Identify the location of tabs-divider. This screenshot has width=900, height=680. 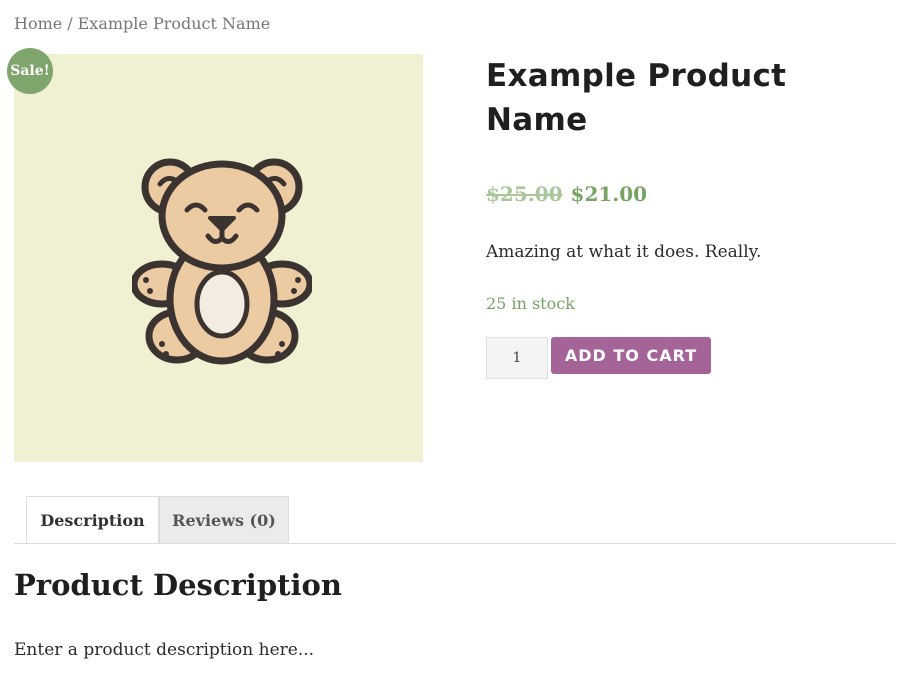
(455, 543).